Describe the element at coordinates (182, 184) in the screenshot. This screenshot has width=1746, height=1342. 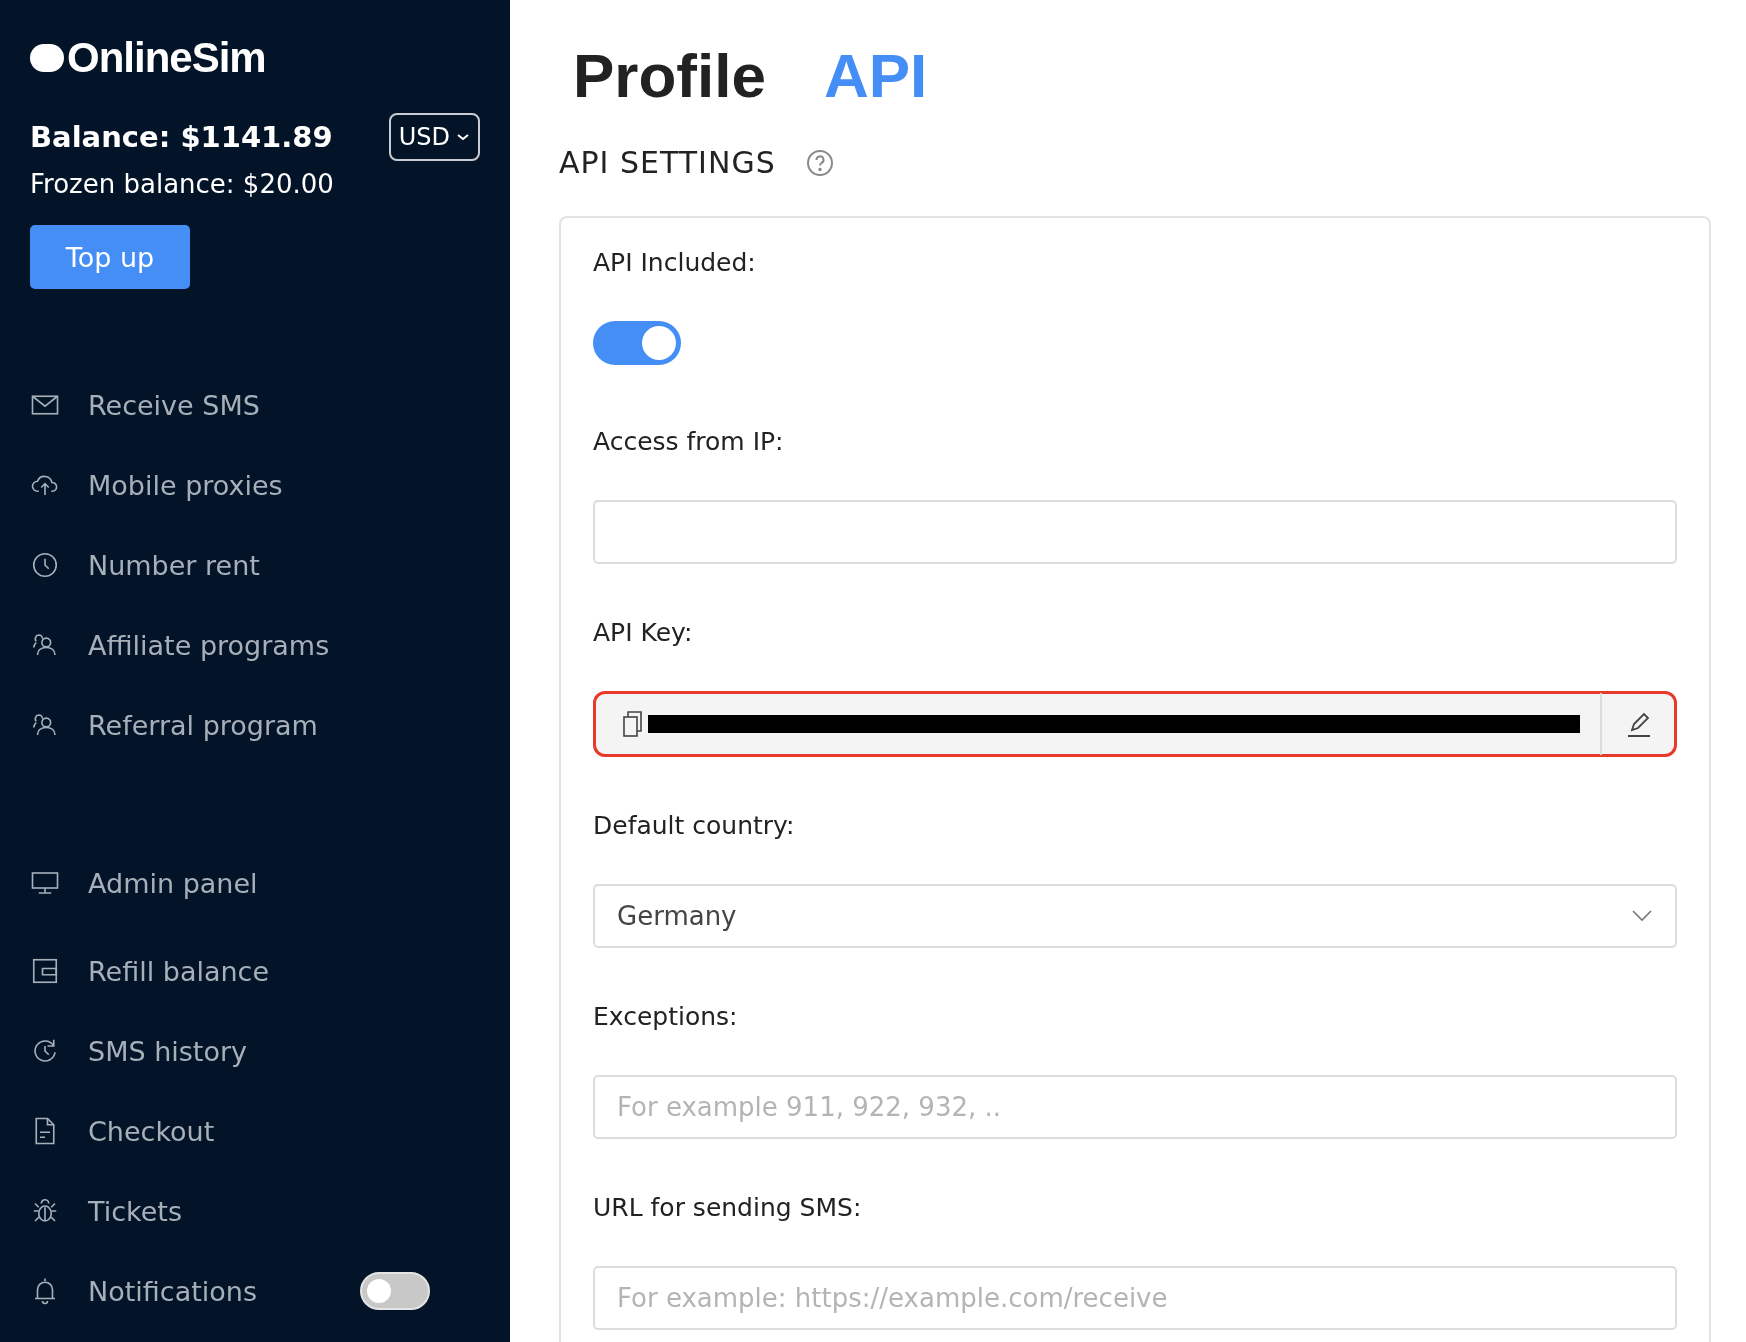
I see `frozen-balance: Frozen balance: $20.00` at that location.